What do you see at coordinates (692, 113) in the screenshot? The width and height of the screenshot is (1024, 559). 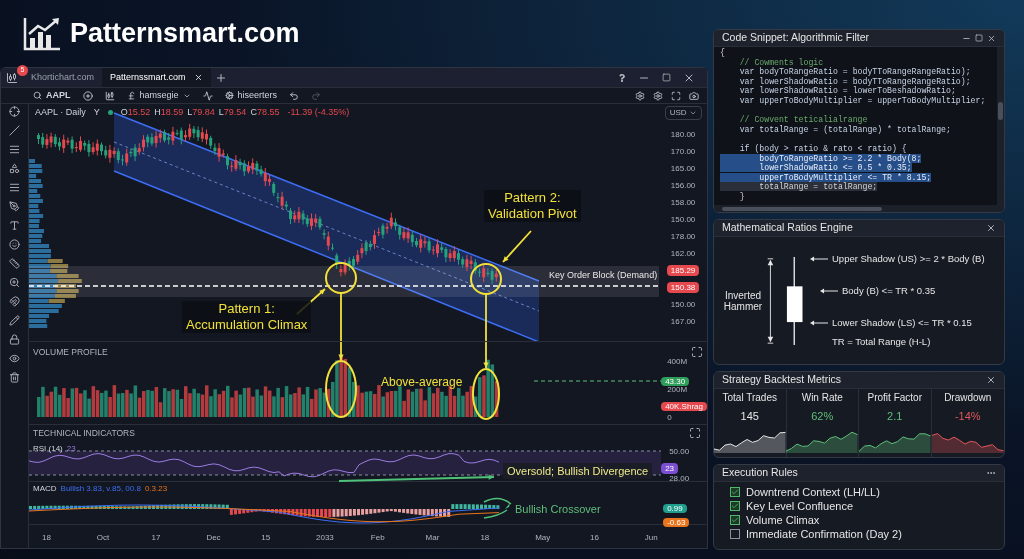 I see `caret-icon` at bounding box center [692, 113].